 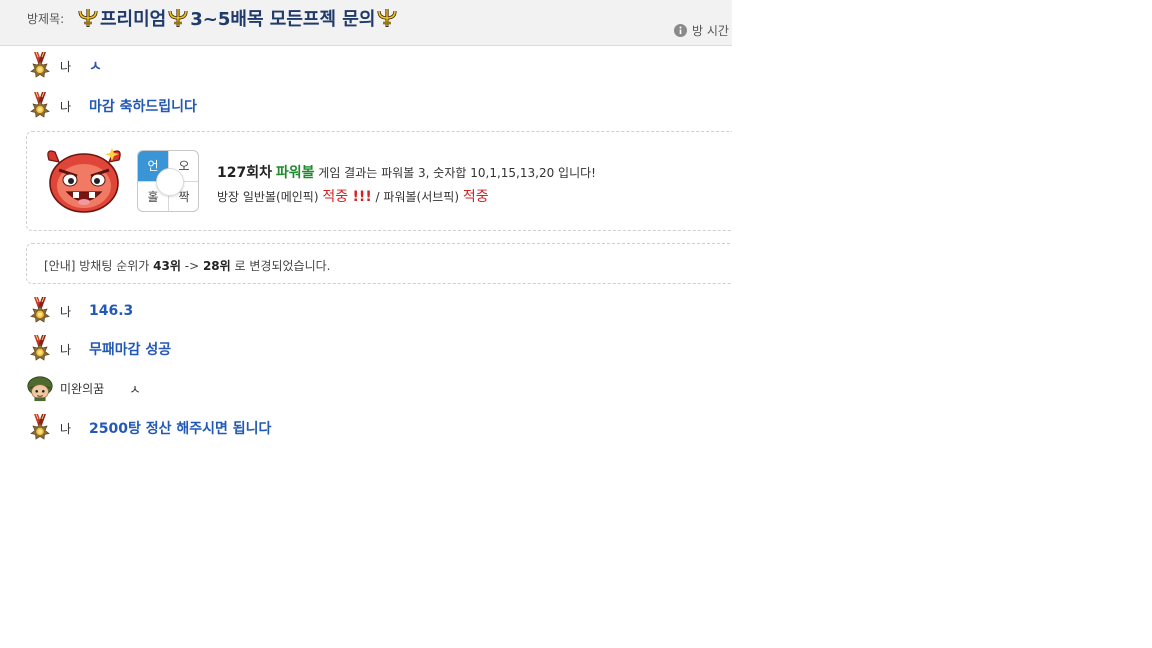 I want to click on game-name: 파워볼, so click(x=295, y=173).